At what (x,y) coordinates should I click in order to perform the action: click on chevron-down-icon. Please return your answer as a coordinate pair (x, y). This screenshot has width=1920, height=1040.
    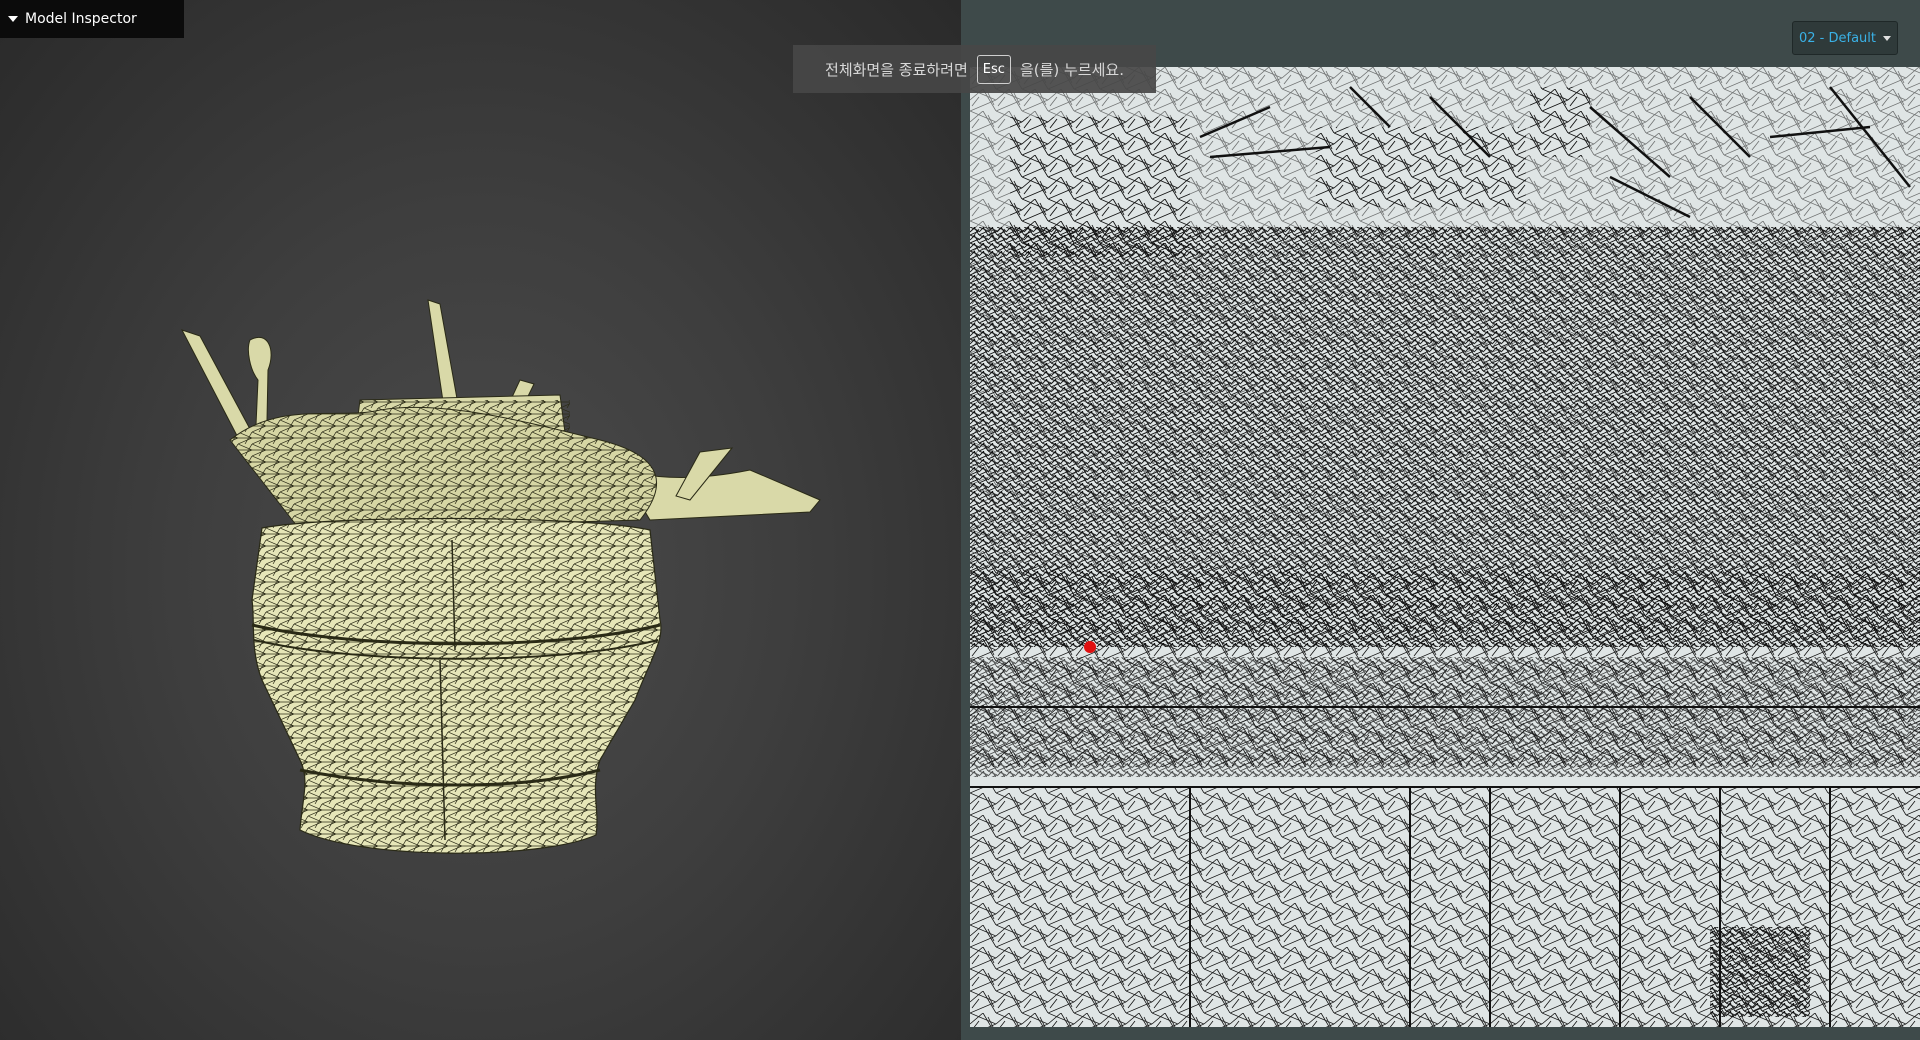
    Looking at the image, I should click on (1887, 38).